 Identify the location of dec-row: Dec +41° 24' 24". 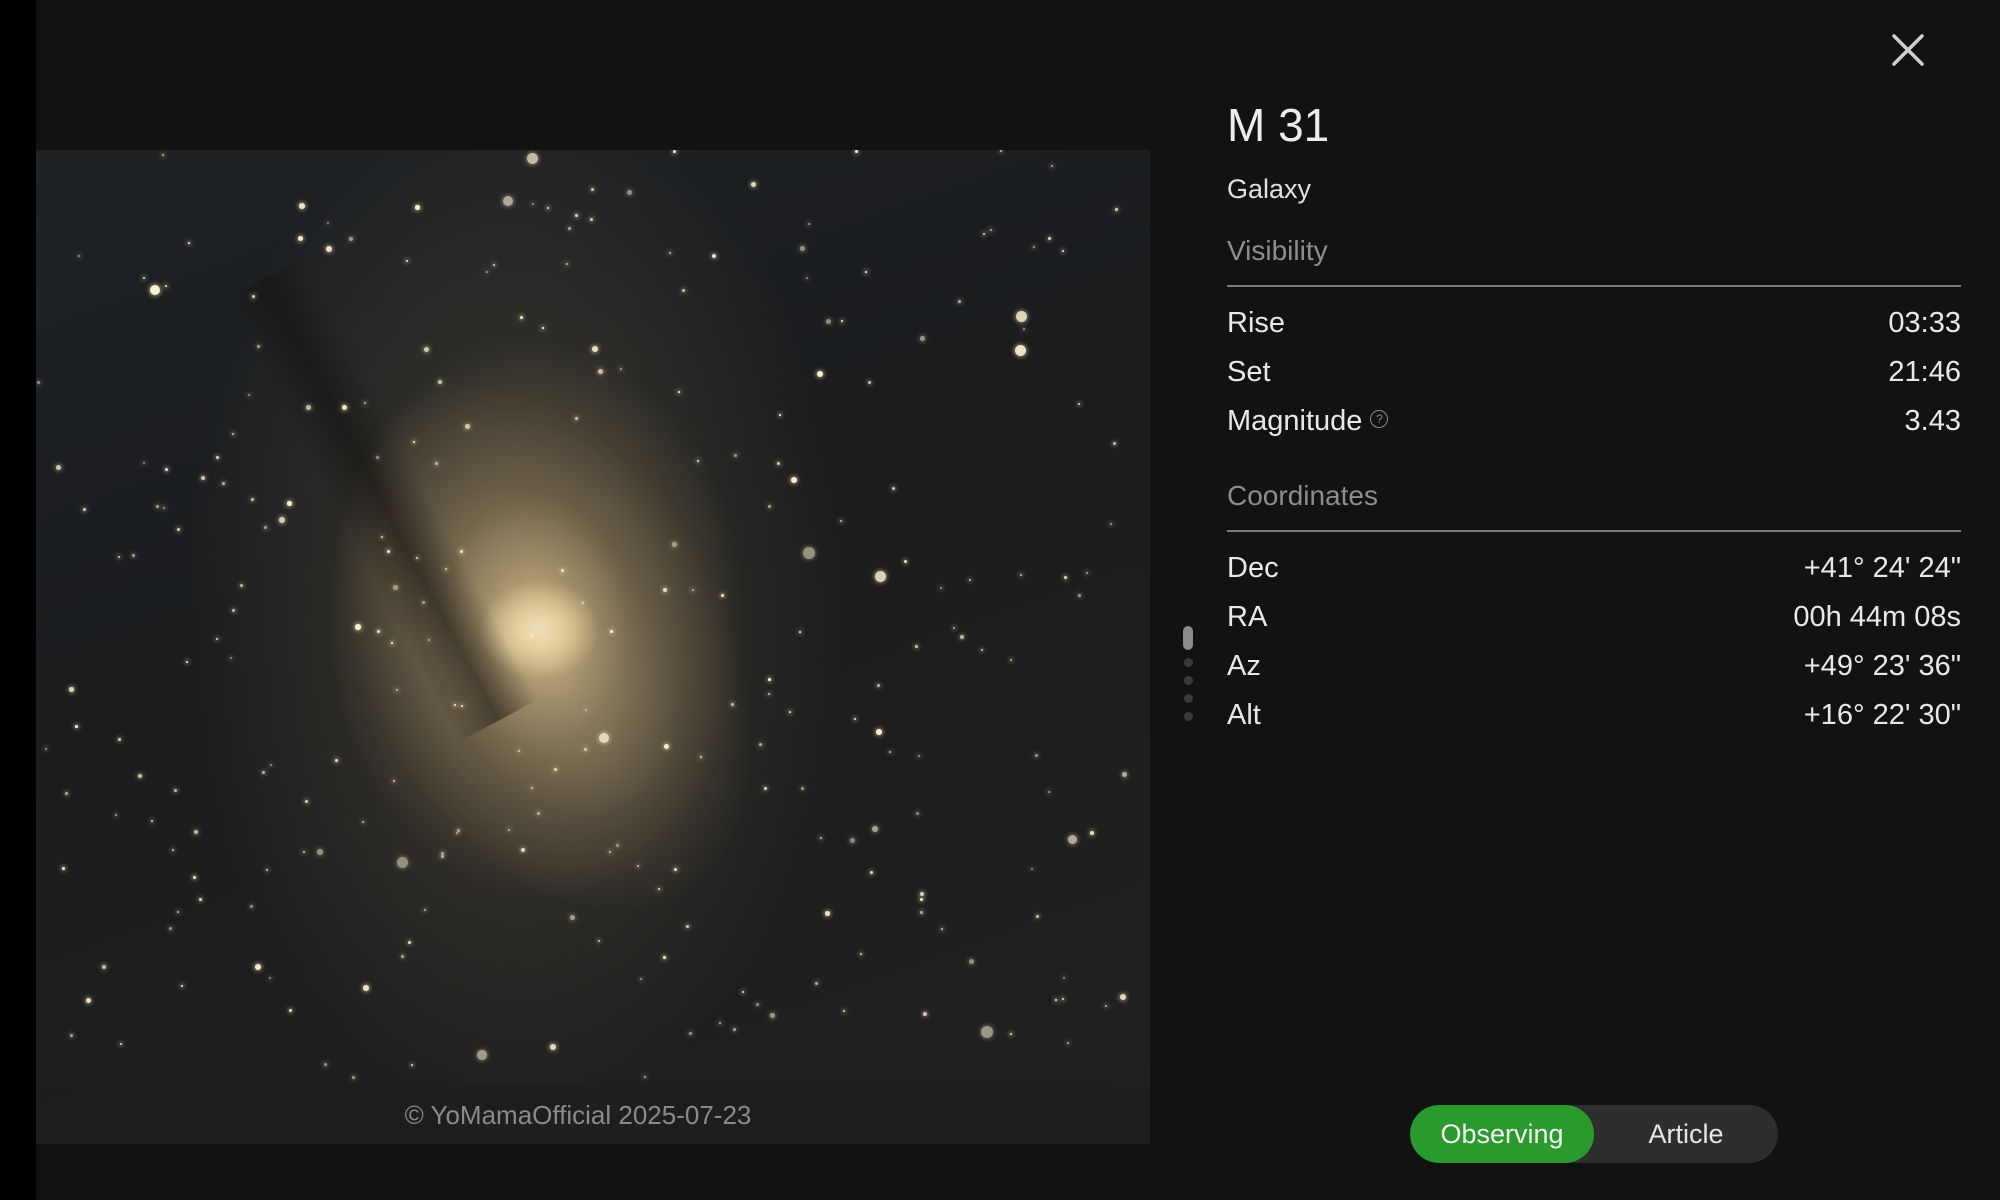
(1594, 568).